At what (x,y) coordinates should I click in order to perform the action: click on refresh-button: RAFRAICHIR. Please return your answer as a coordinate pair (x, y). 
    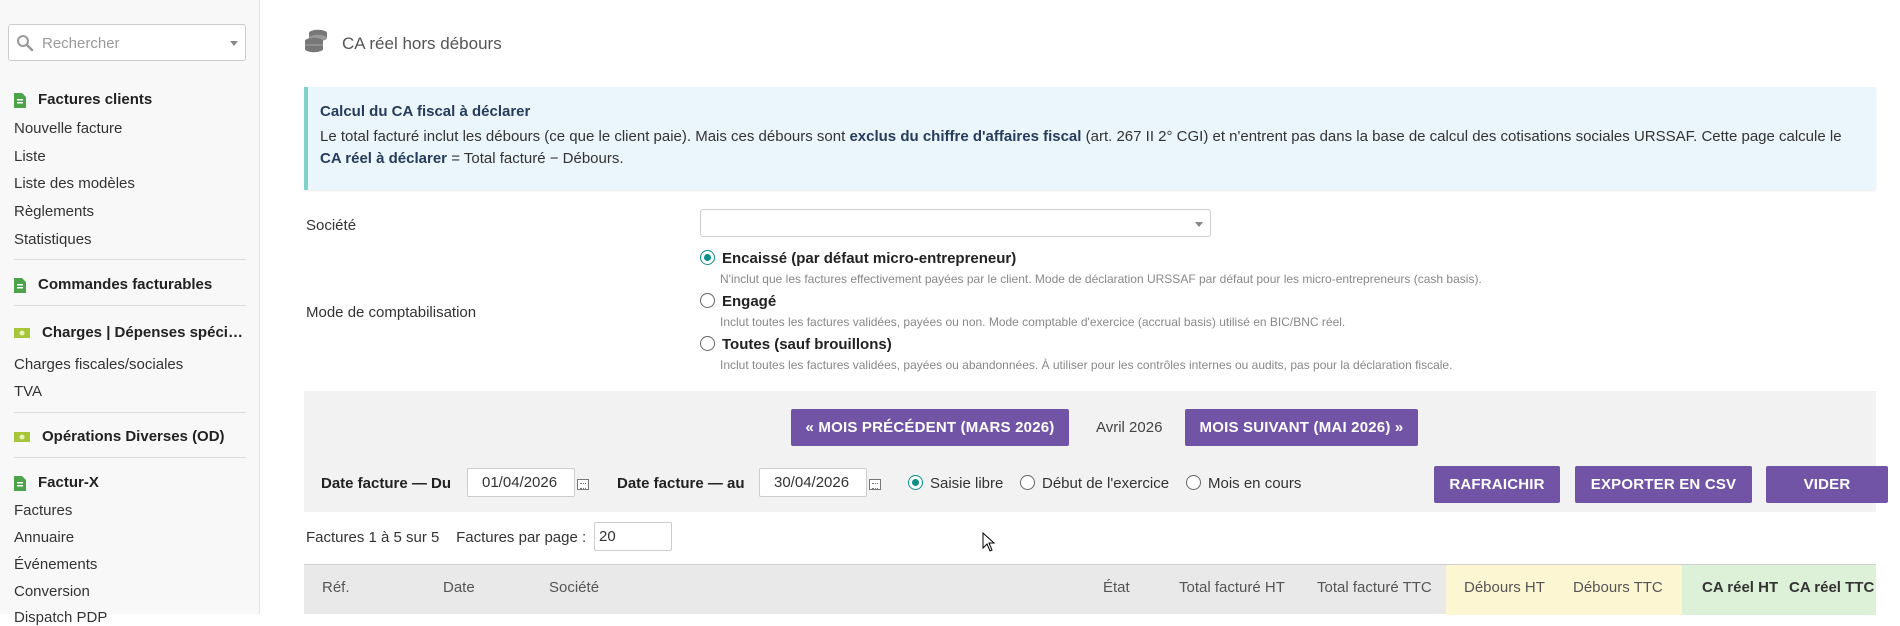
    Looking at the image, I should click on (1497, 484).